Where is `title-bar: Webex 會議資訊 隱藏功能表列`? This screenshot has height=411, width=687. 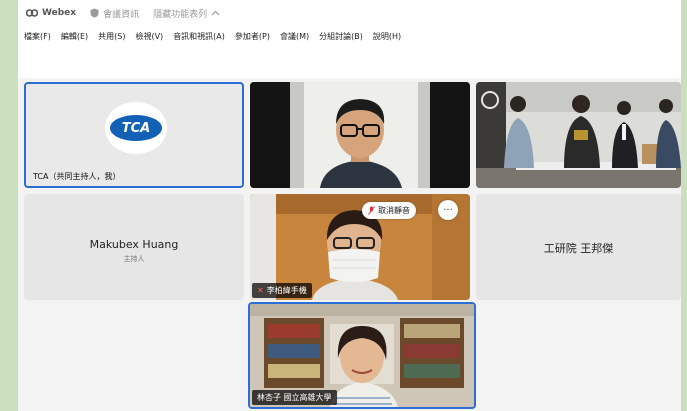 title-bar: Webex 會議資訊 隱藏功能表列 is located at coordinates (349, 13).